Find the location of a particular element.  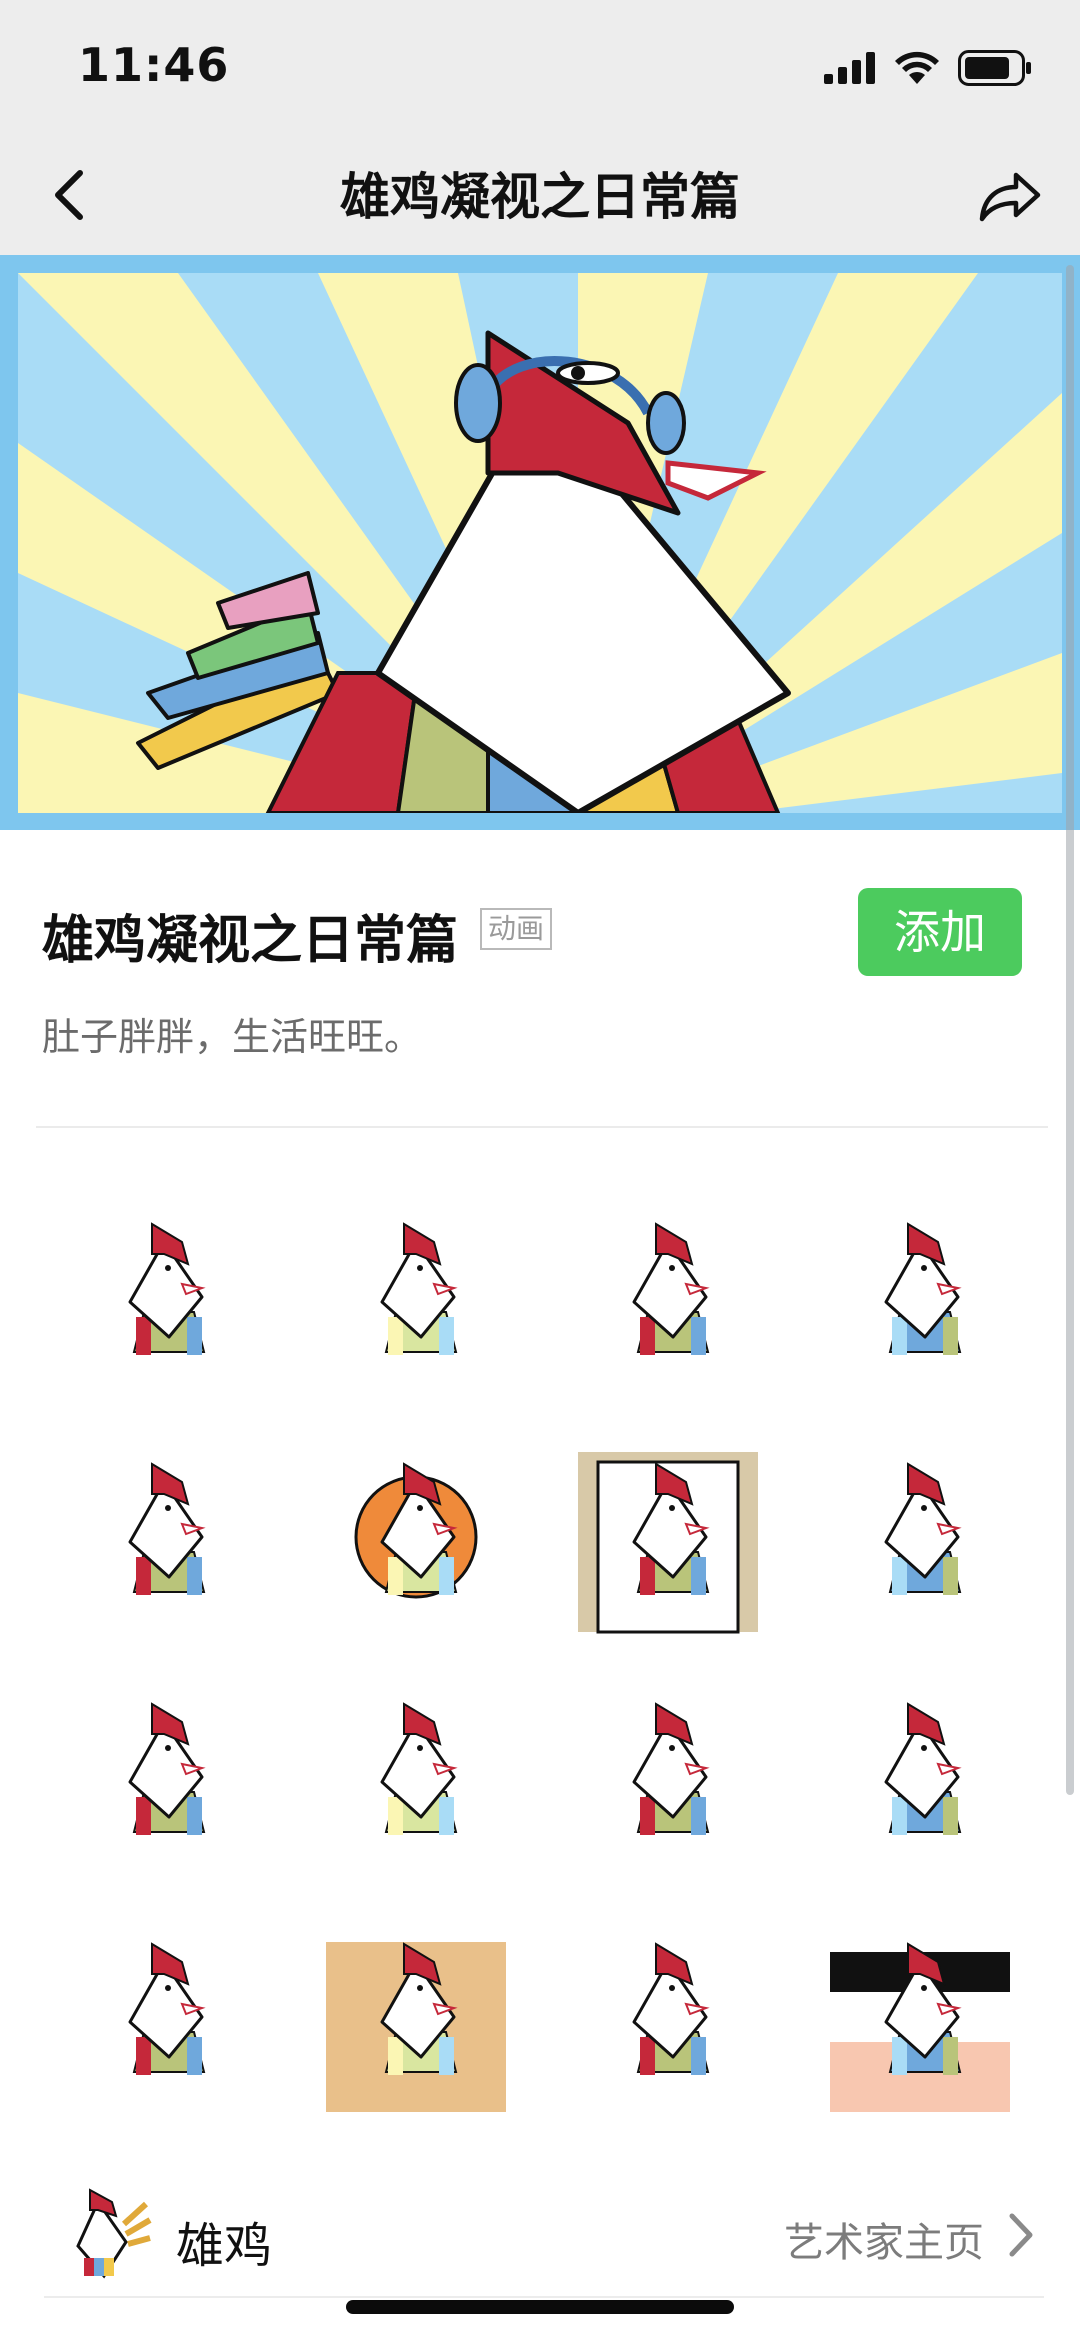

chevron-right-icon is located at coordinates (1021, 2235).